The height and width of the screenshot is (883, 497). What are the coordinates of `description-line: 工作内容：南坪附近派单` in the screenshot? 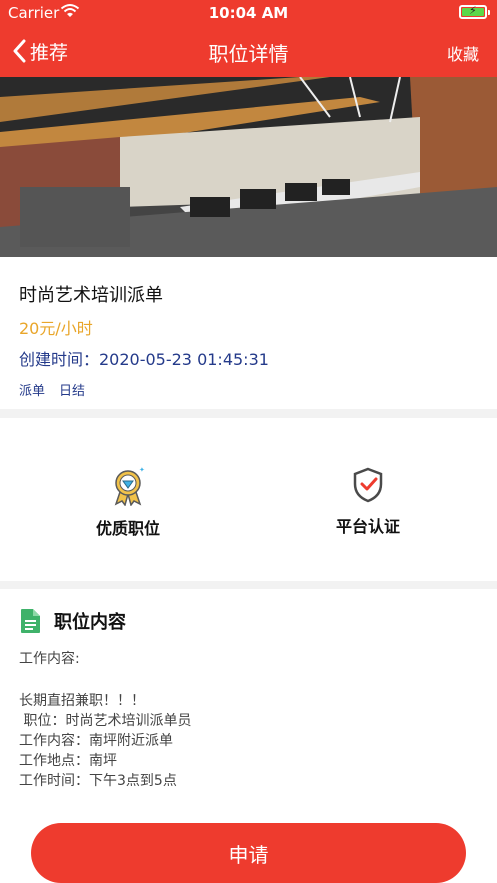 It's located at (96, 741).